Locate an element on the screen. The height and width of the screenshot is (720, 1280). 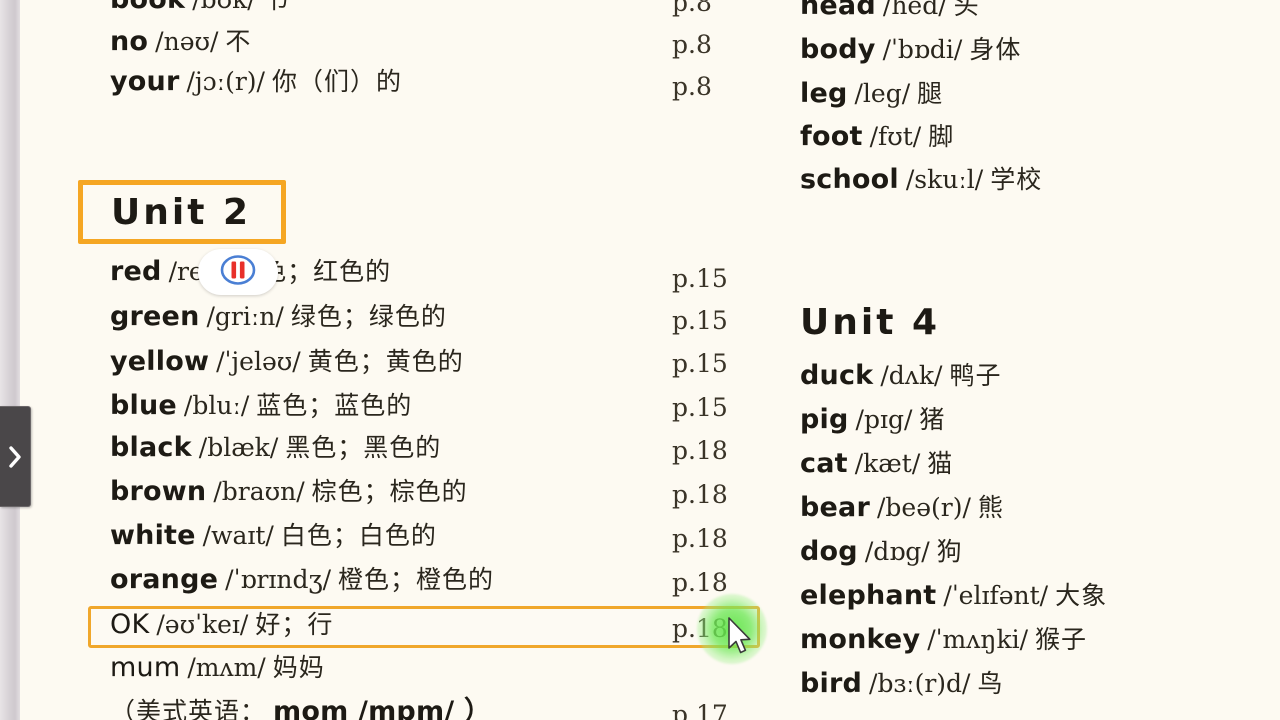
headword: school is located at coordinates (849, 179).